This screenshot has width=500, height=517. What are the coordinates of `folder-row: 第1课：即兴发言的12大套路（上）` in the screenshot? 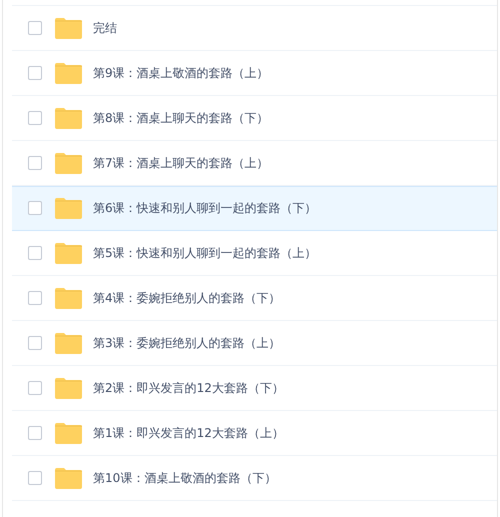 It's located at (254, 433).